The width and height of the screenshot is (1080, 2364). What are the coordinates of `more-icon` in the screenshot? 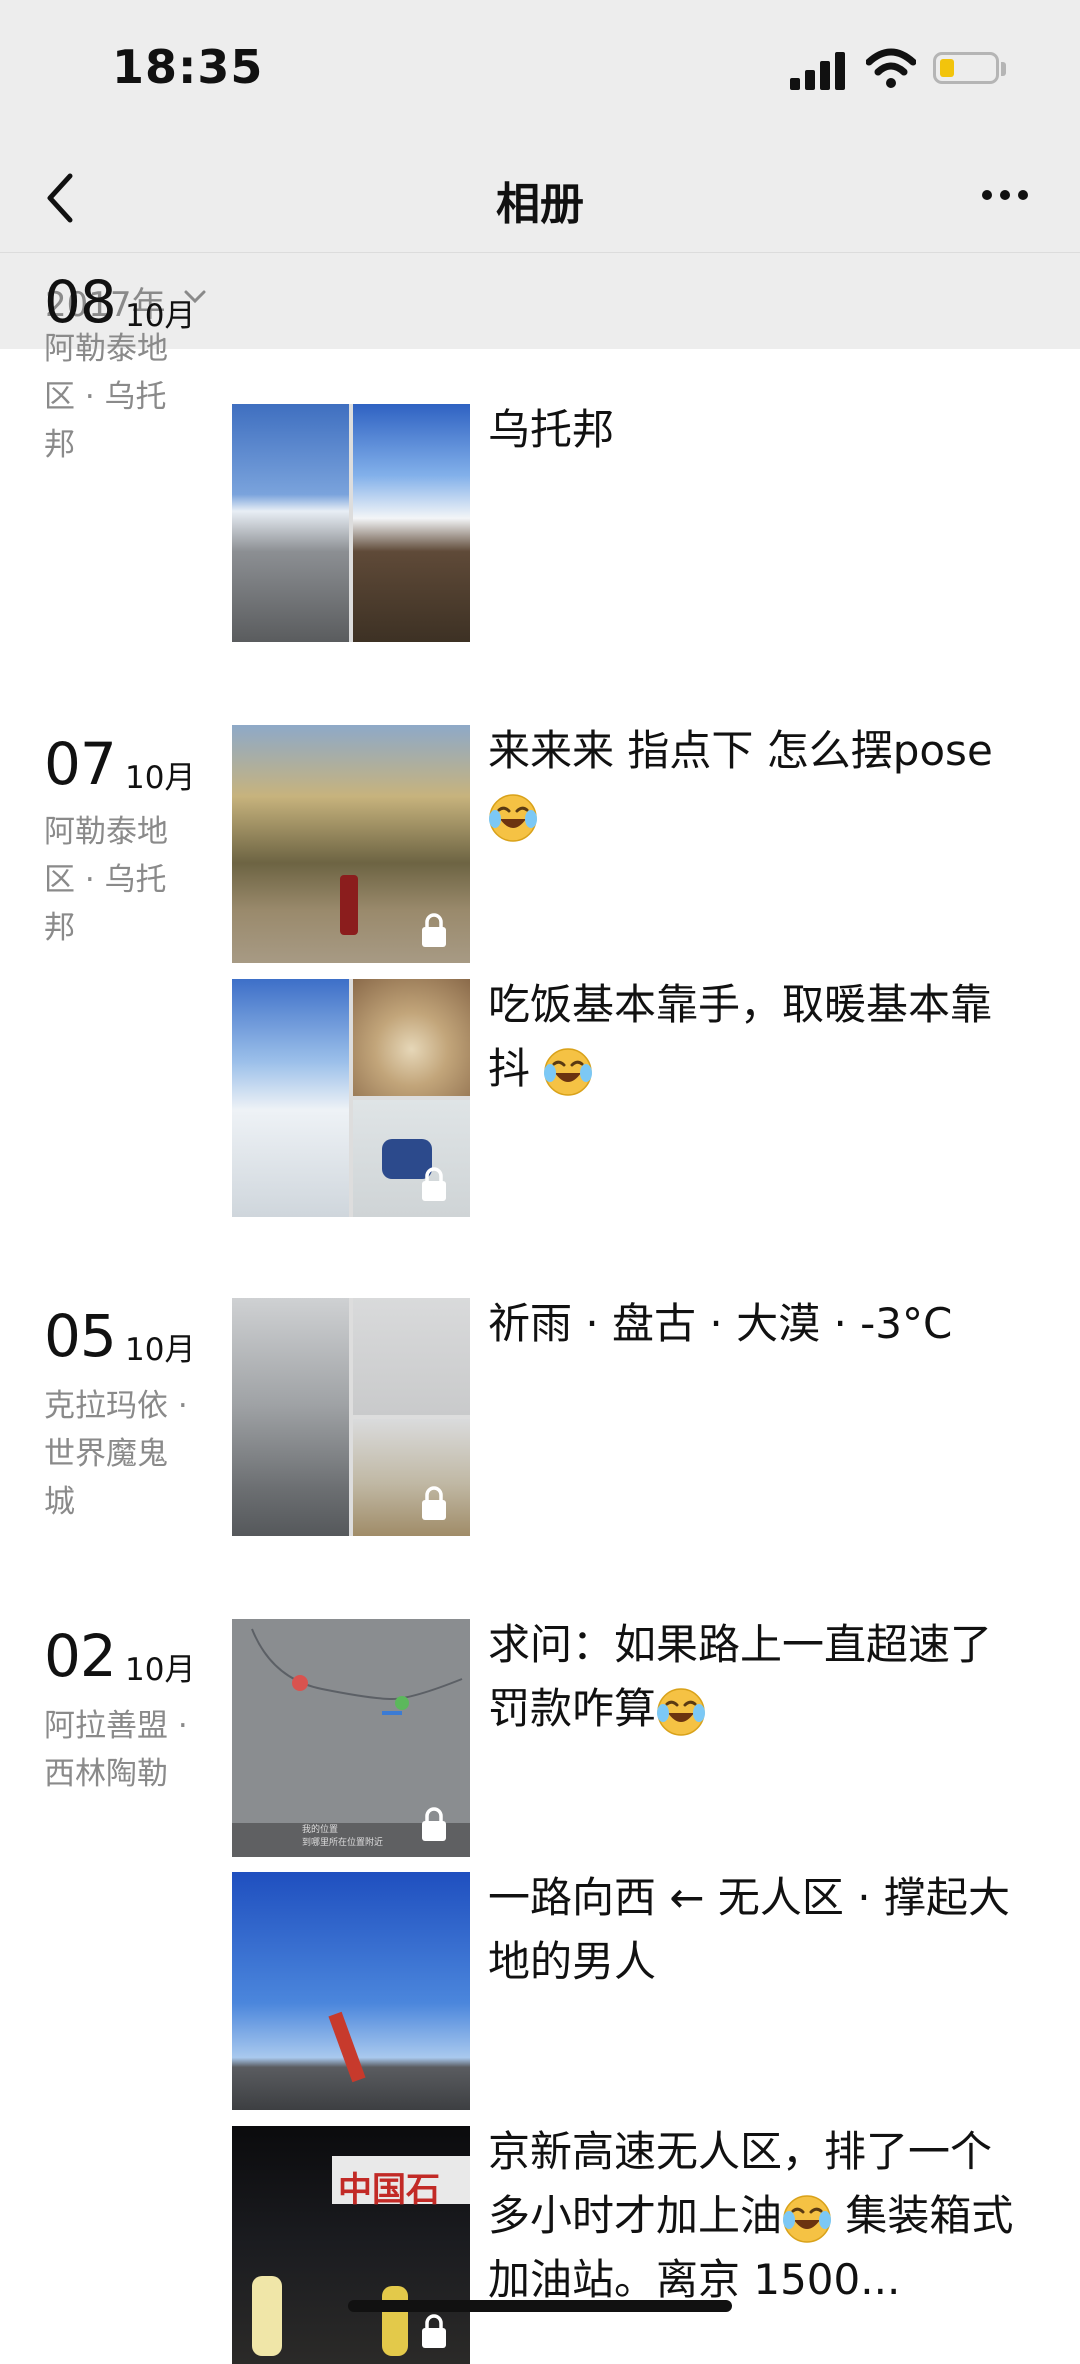 It's located at (1005, 195).